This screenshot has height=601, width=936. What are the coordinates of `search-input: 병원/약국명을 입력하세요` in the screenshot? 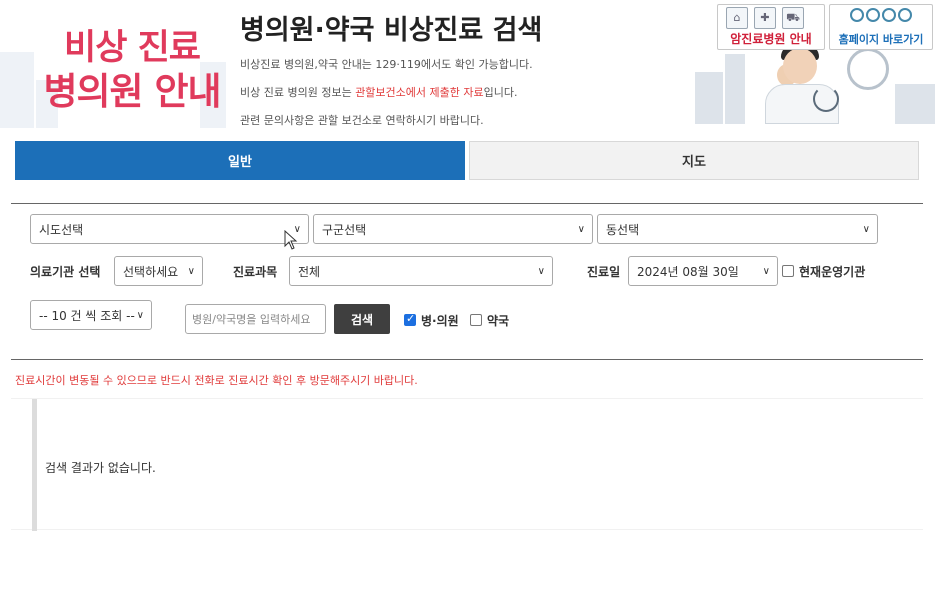 It's located at (255, 319).